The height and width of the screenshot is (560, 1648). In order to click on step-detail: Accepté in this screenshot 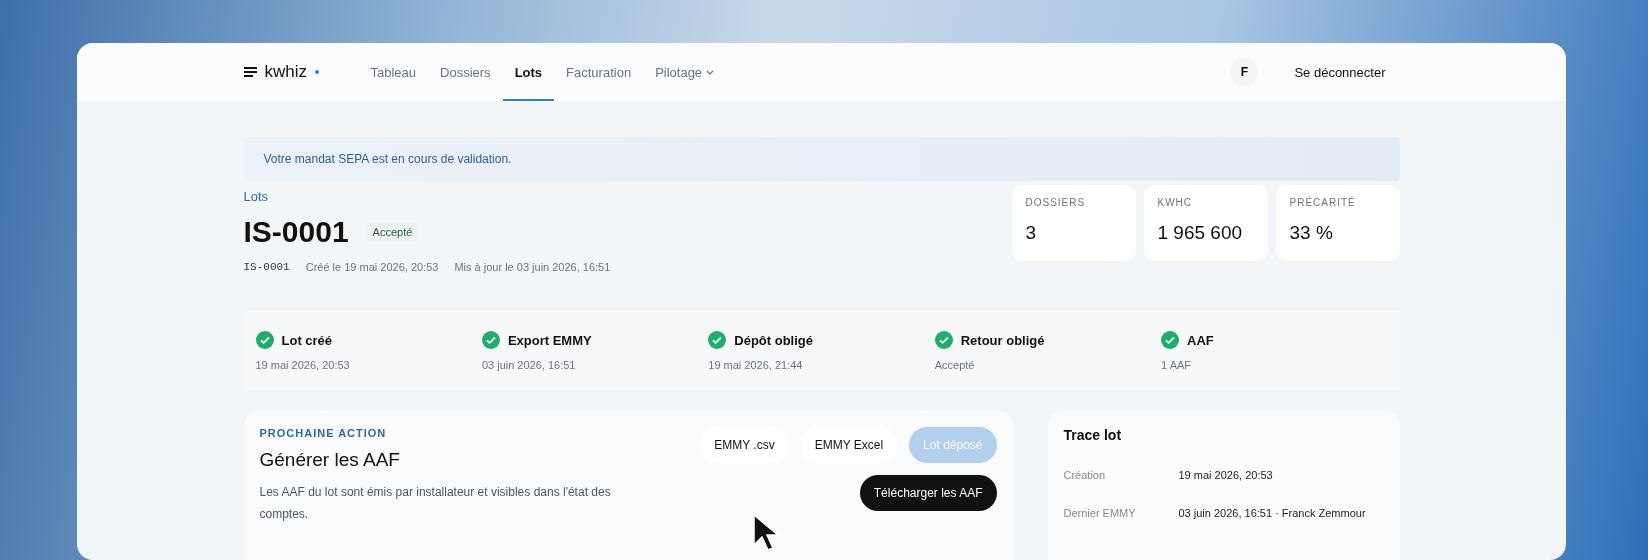, I will do `click(955, 365)`.